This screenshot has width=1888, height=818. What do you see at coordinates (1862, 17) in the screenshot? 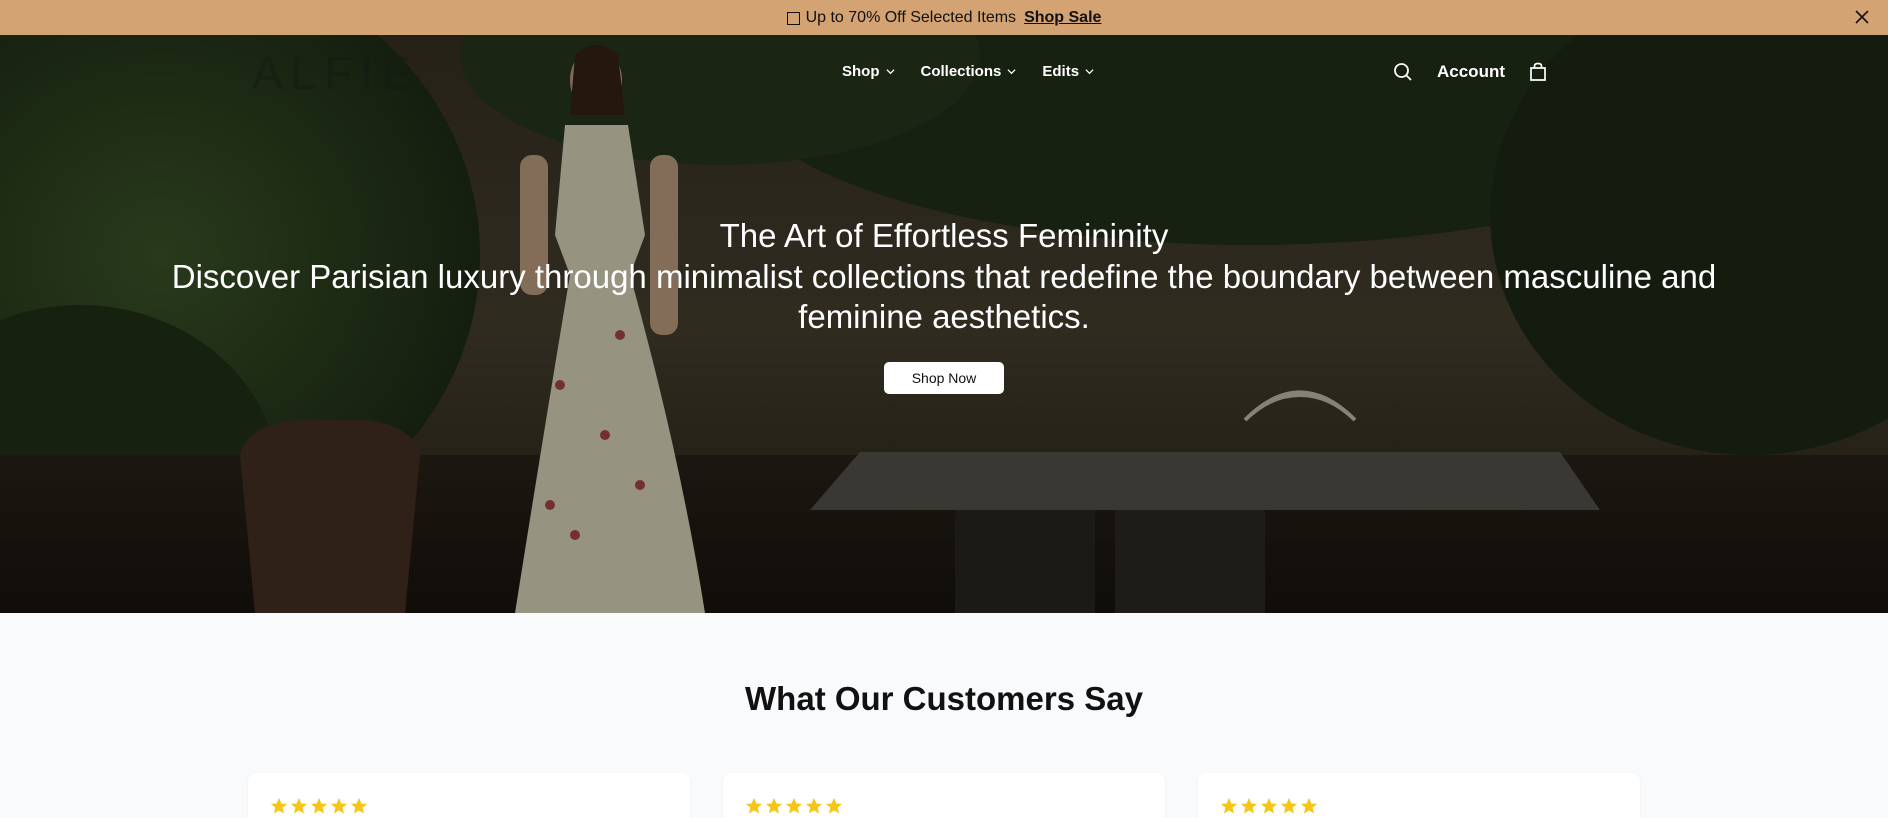
I see `close-icon` at bounding box center [1862, 17].